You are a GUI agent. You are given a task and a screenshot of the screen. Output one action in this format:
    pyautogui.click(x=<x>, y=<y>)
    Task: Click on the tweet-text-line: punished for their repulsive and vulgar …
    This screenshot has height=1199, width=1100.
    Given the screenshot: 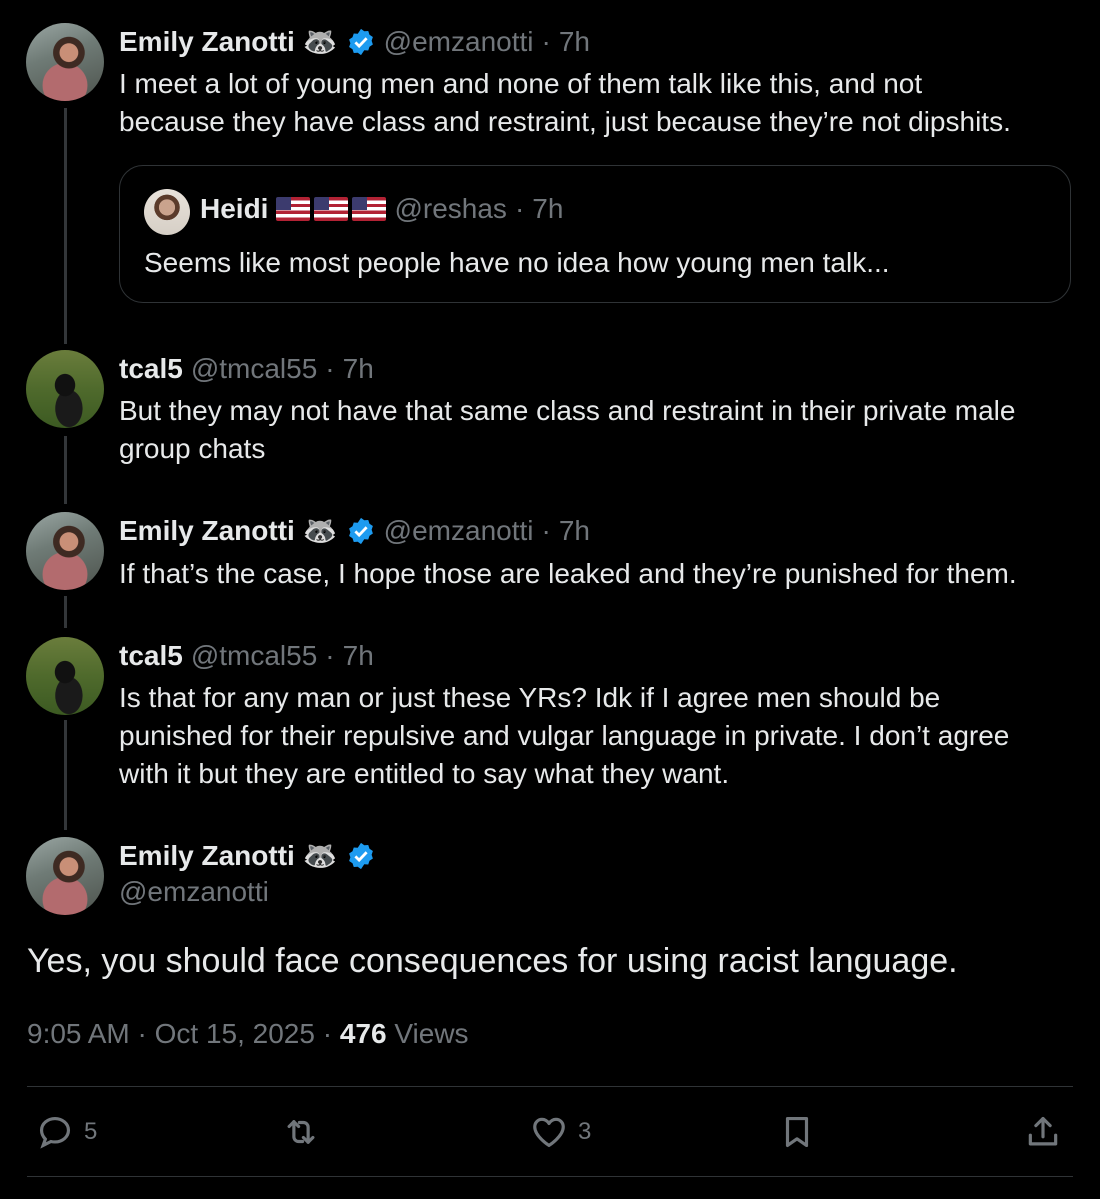 What is the action you would take?
    pyautogui.click(x=564, y=735)
    